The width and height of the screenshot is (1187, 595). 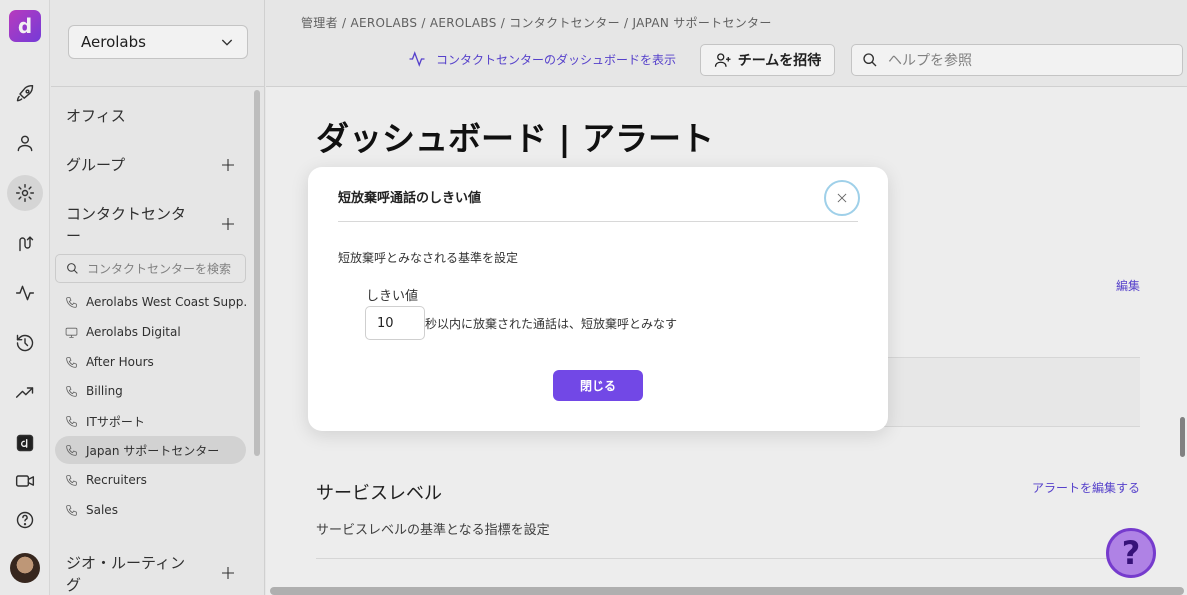 I want to click on modal-divider, so click(x=598, y=221).